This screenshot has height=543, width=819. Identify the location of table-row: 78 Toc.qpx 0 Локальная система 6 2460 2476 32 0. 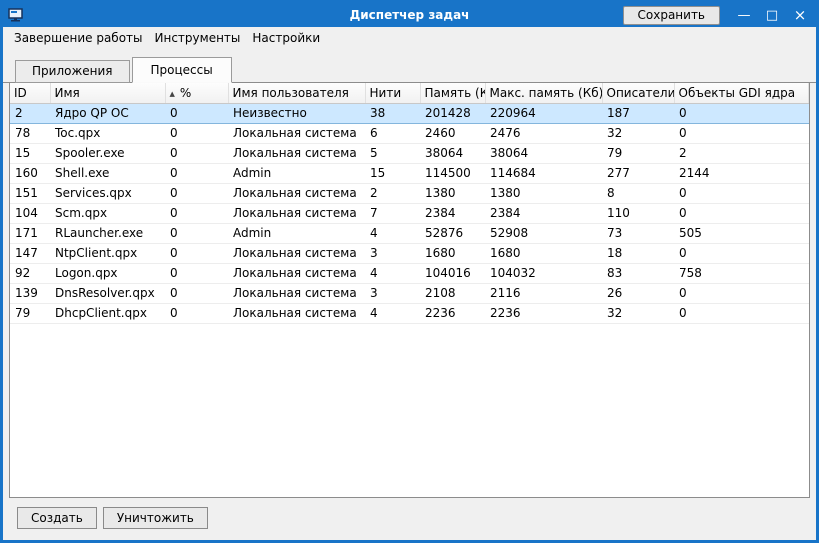
(409, 133).